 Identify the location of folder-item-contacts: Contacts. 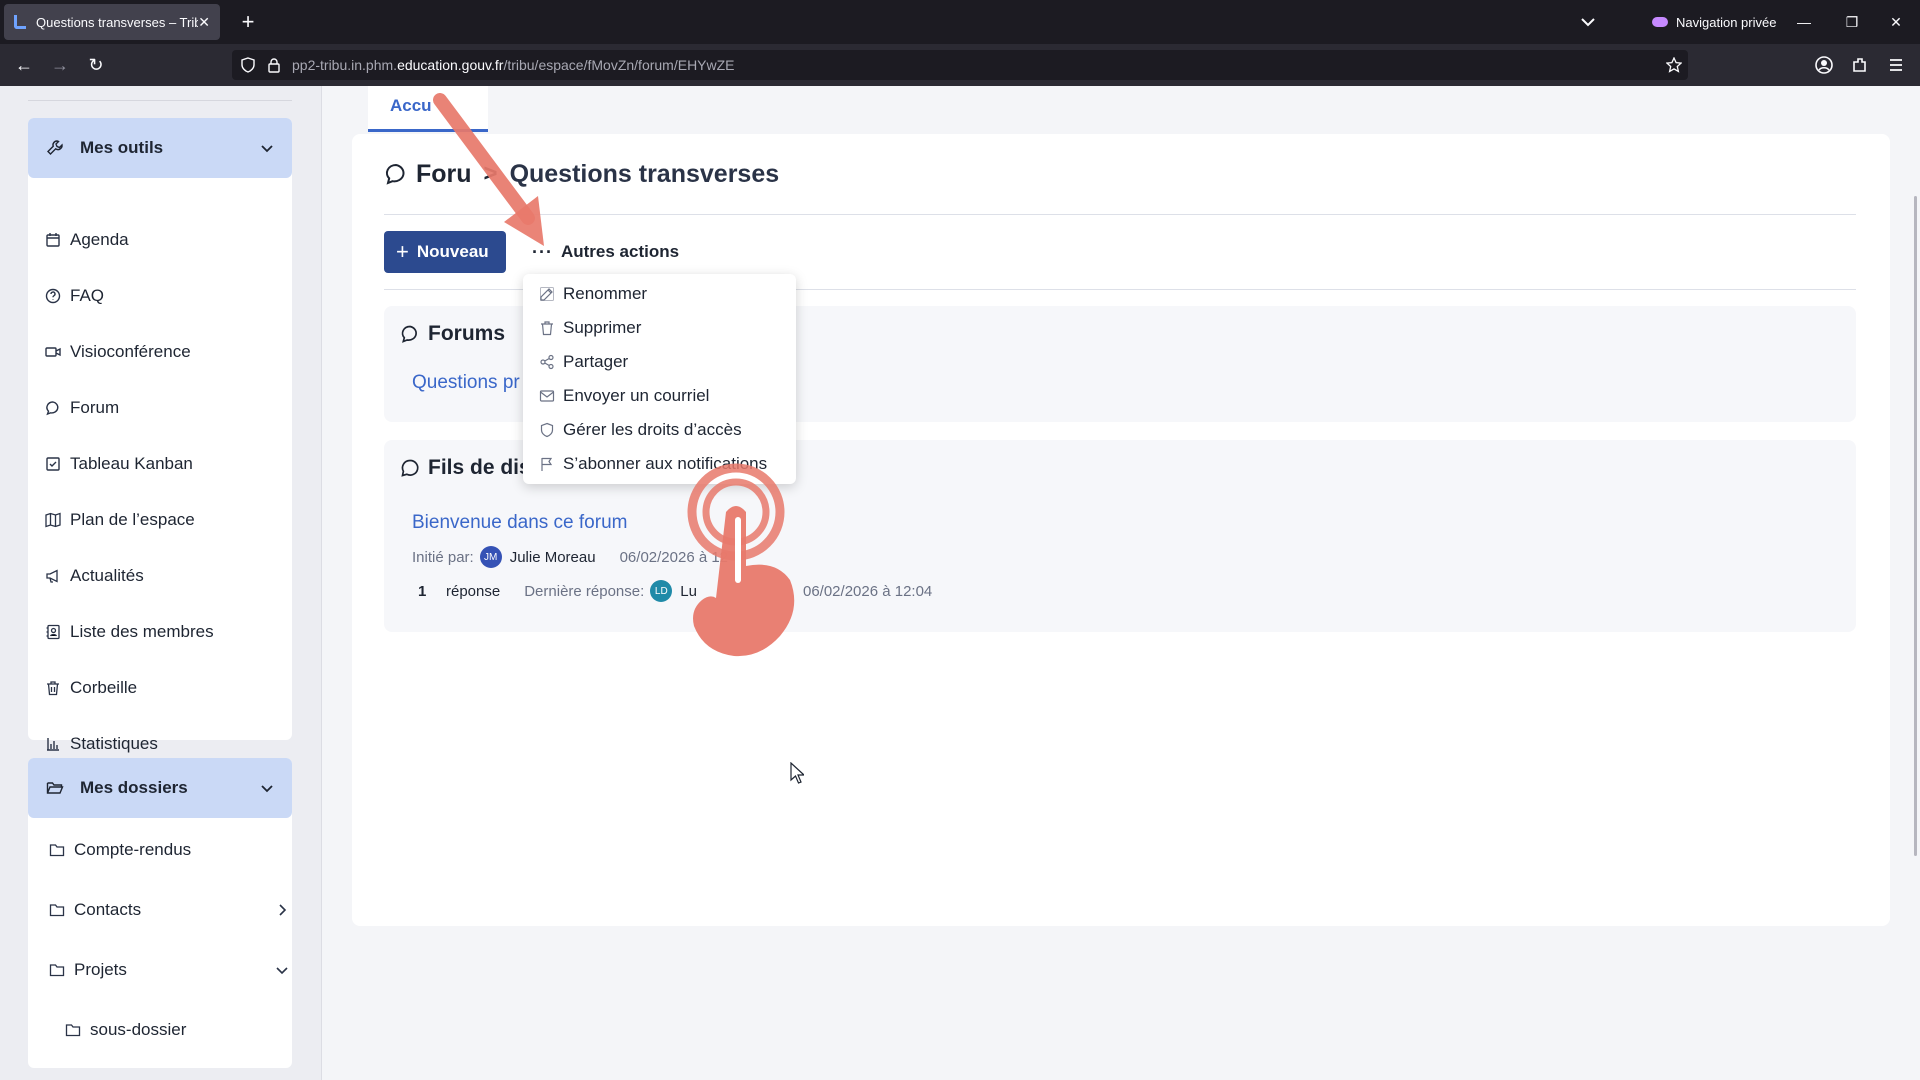
(168, 910).